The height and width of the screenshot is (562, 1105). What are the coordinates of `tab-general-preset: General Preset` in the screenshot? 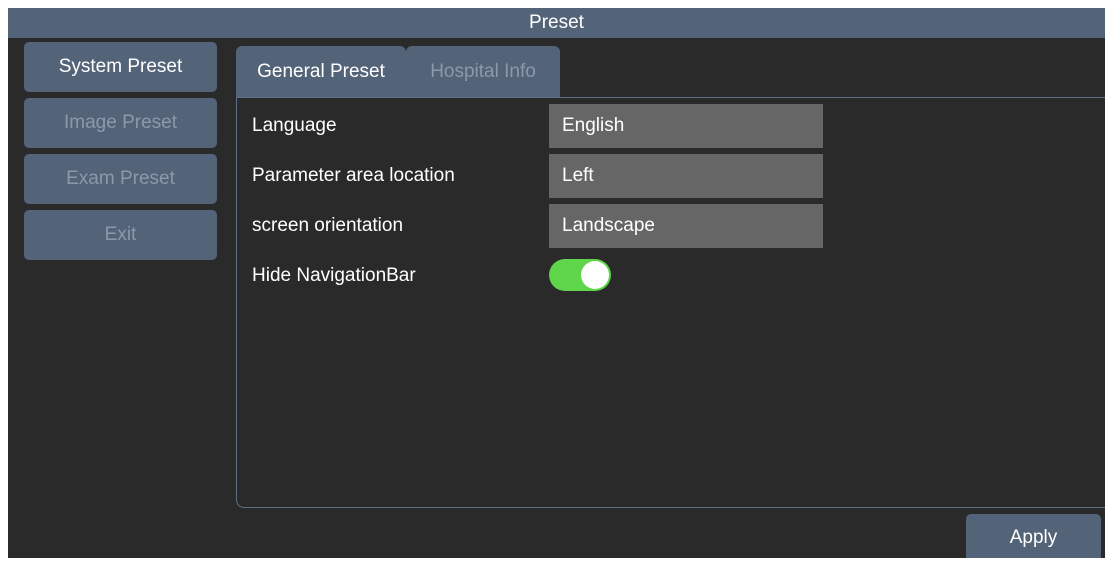 It's located at (321, 72).